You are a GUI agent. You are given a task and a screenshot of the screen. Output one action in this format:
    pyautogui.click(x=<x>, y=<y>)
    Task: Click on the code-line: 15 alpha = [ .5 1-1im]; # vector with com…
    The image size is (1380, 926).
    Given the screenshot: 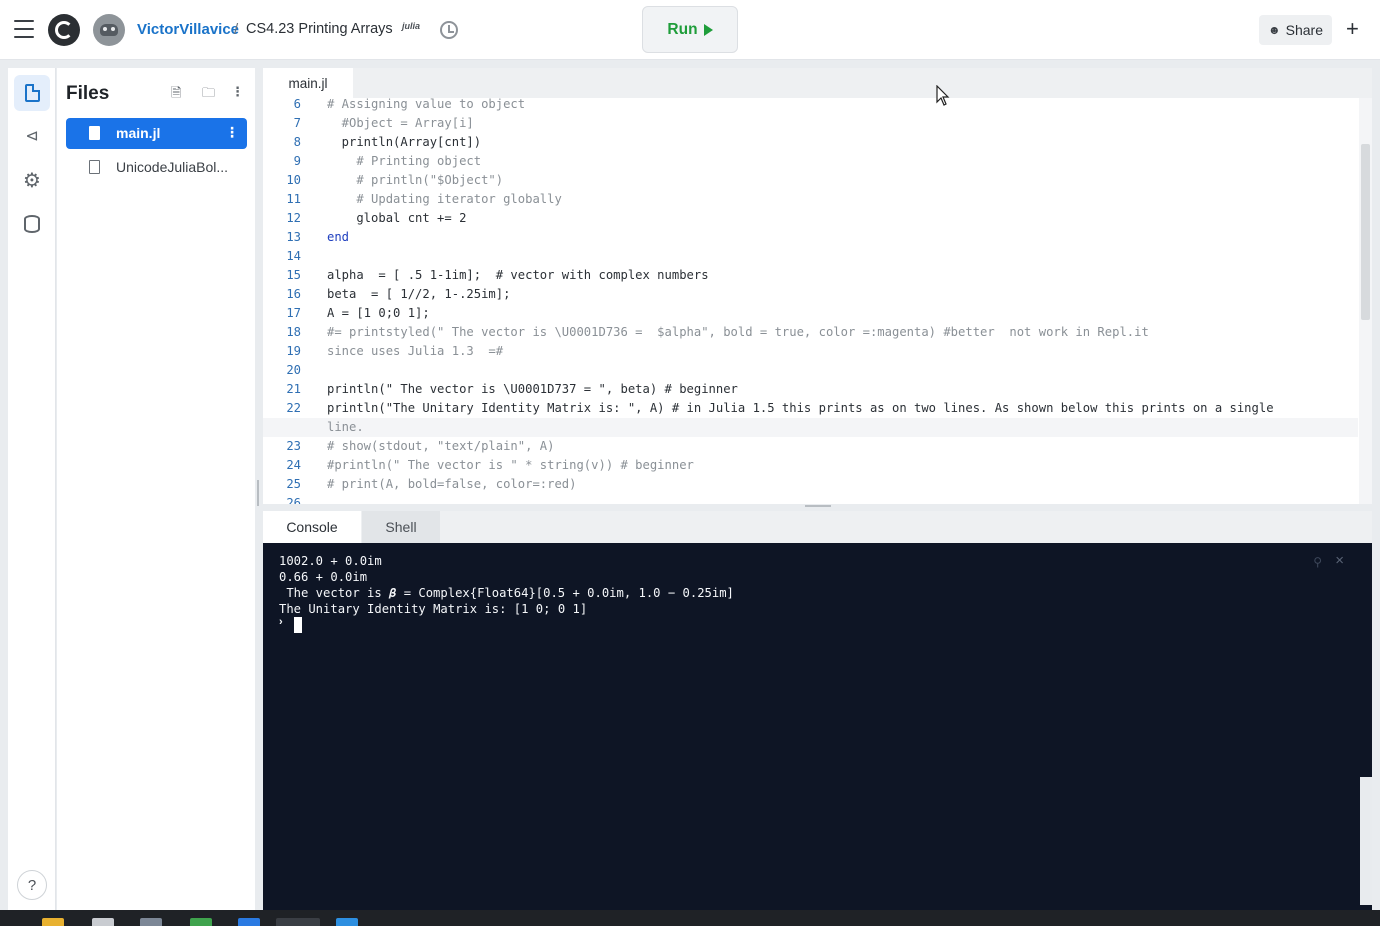 What is the action you would take?
    pyautogui.click(x=497, y=275)
    